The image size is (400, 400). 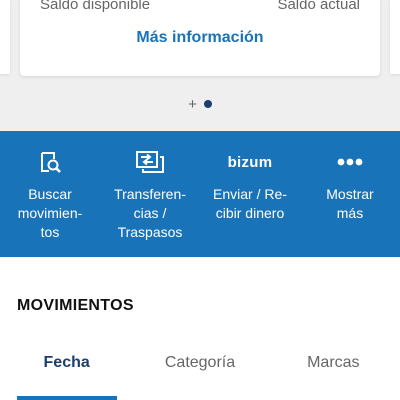 What do you see at coordinates (5, 37) in the screenshot?
I see `previous-card-edge` at bounding box center [5, 37].